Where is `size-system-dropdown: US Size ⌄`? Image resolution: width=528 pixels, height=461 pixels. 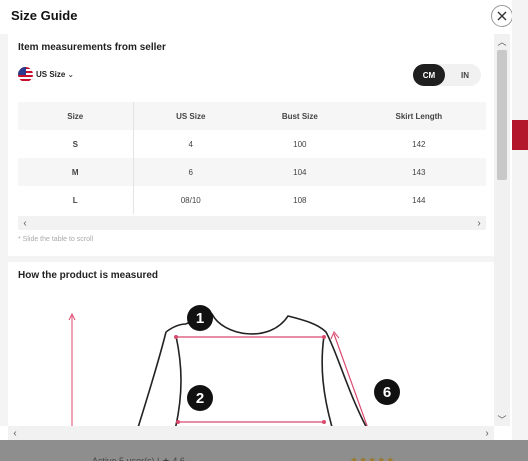 size-system-dropdown: US Size ⌄ is located at coordinates (46, 74).